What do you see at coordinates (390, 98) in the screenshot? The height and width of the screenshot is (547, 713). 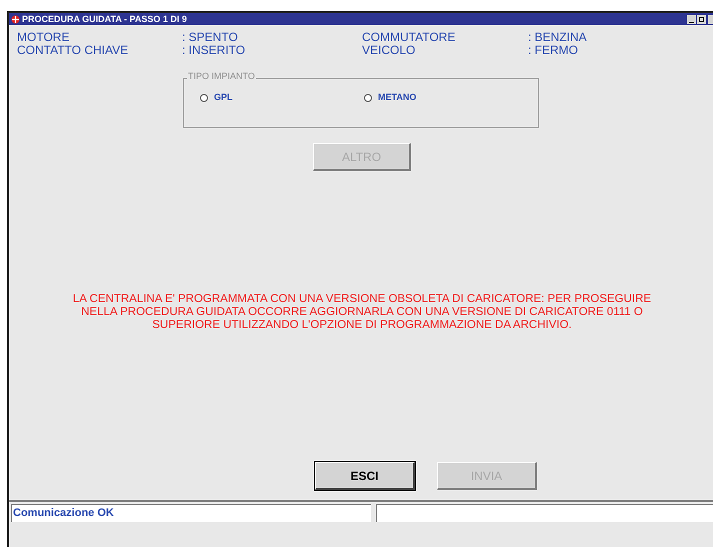 I see `radio-option: METANO` at bounding box center [390, 98].